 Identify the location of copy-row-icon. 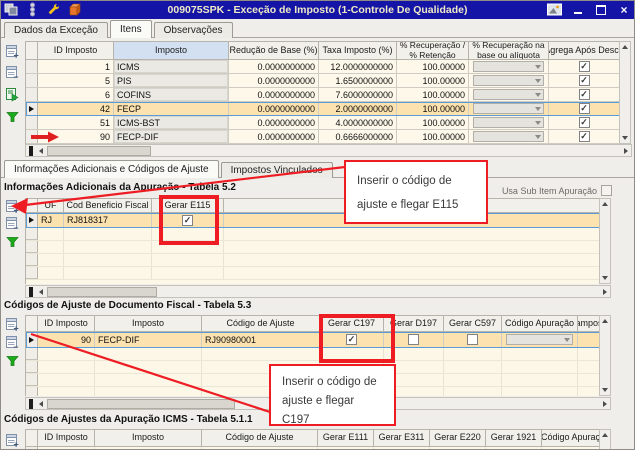
(12, 94).